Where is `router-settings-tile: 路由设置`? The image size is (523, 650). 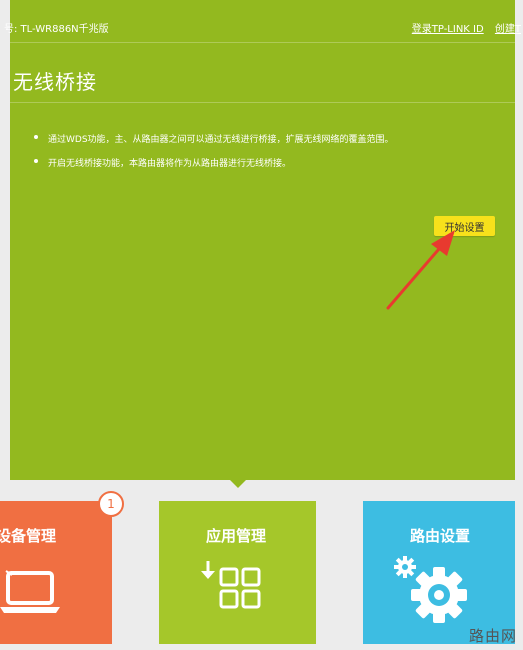 router-settings-tile: 路由设置 is located at coordinates (439, 572).